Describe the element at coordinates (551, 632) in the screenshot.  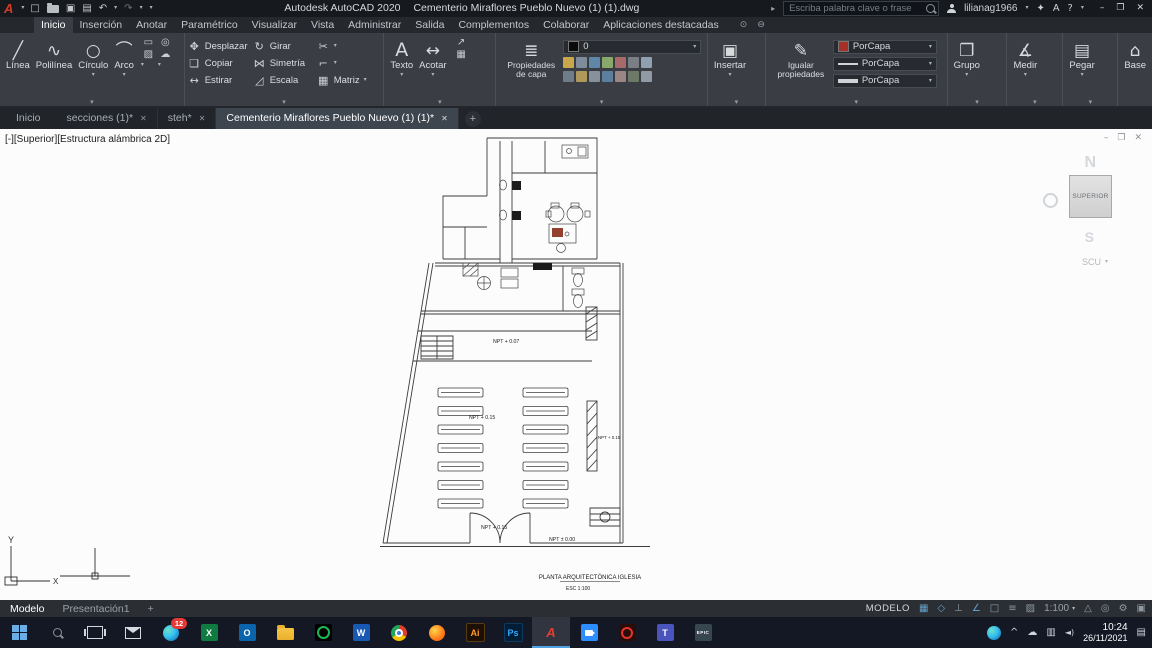
I see `autocad-app-button: A` at that location.